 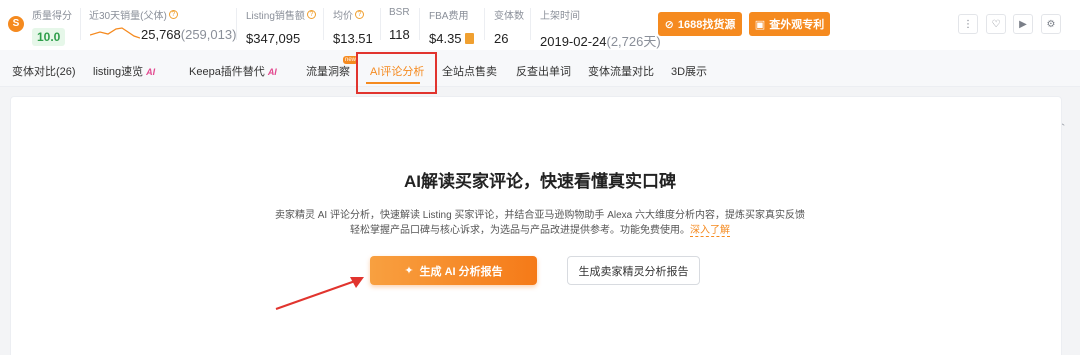 I want to click on stat-label: 变体数, so click(x=509, y=16).